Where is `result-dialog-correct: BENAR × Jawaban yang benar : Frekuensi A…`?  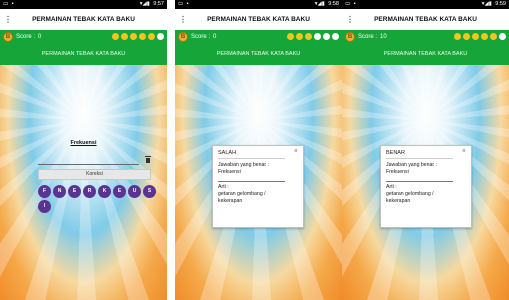 result-dialog-correct: BENAR × Jawaban yang benar : Frekuensi A… is located at coordinates (426, 186).